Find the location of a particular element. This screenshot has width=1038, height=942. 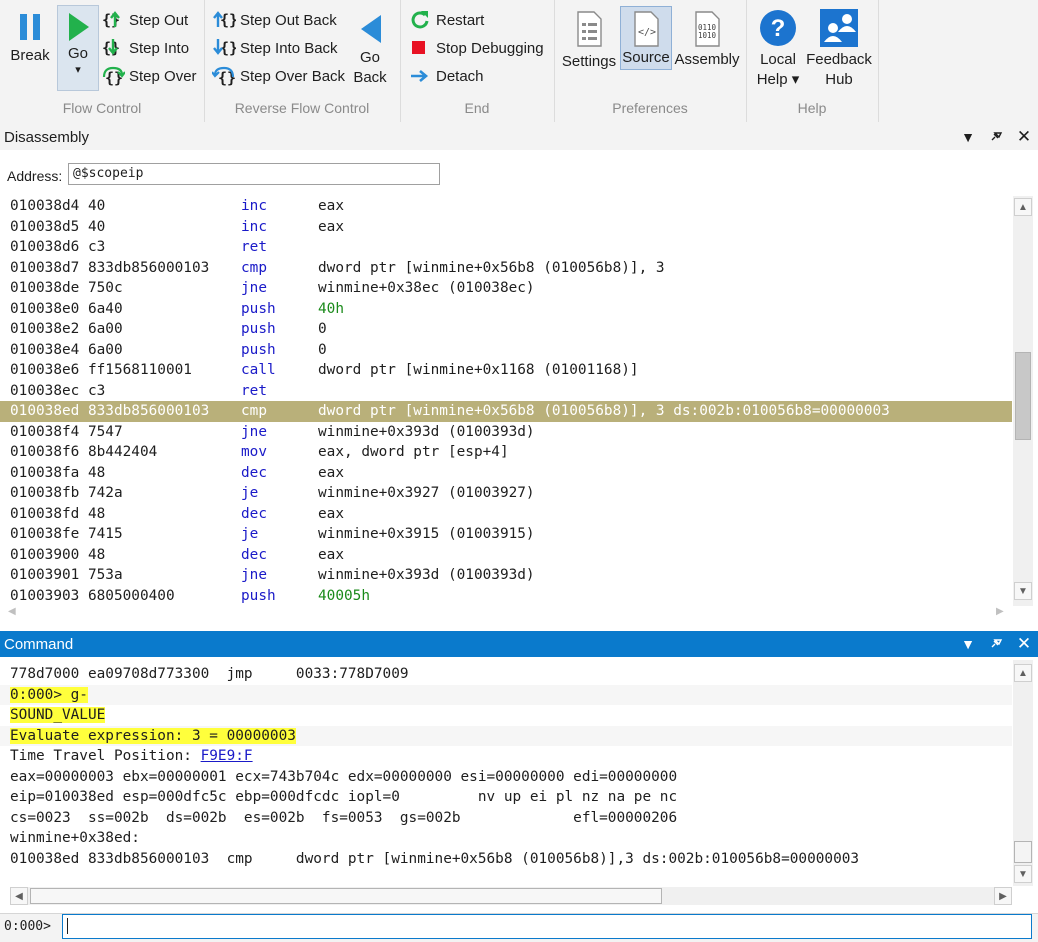

restart-button: Restart is located at coordinates (446, 20).